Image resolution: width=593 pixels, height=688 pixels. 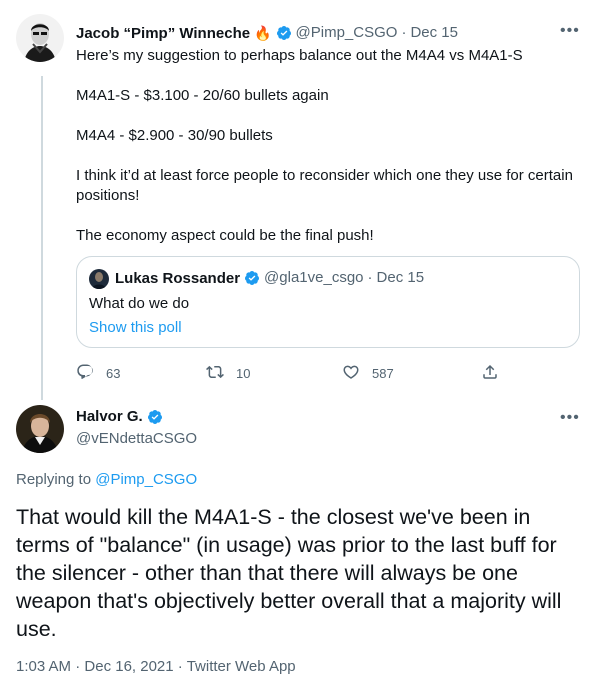 What do you see at coordinates (128, 666) in the screenshot?
I see `tweet-date: Dec 16, 2021` at bounding box center [128, 666].